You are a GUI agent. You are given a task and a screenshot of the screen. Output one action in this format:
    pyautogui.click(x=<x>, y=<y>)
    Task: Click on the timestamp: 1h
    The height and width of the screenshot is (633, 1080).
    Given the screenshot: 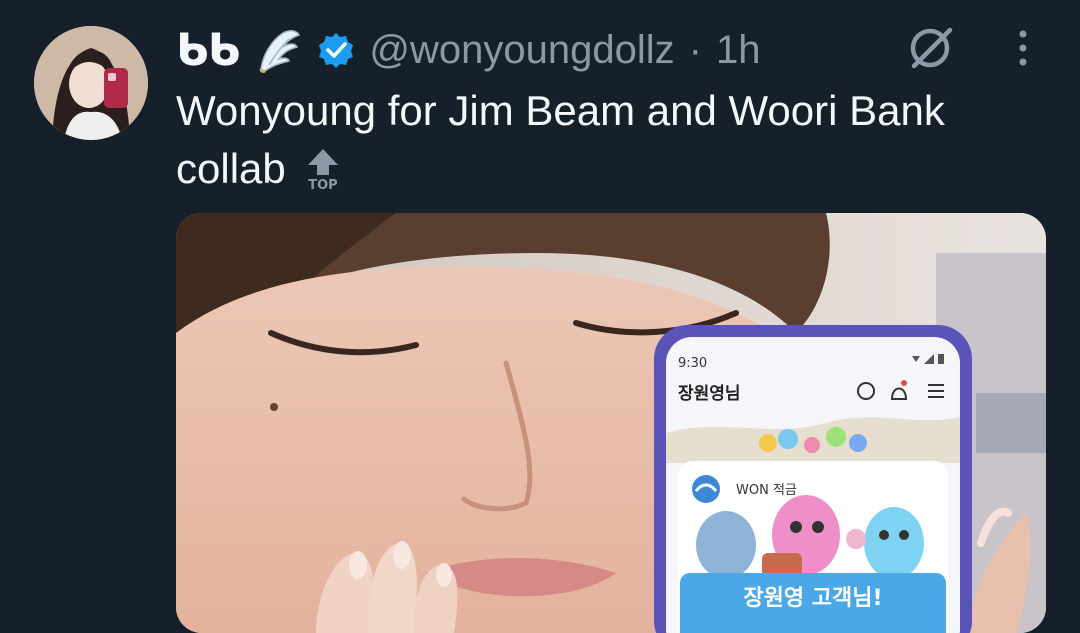 What is the action you would take?
    pyautogui.click(x=738, y=50)
    